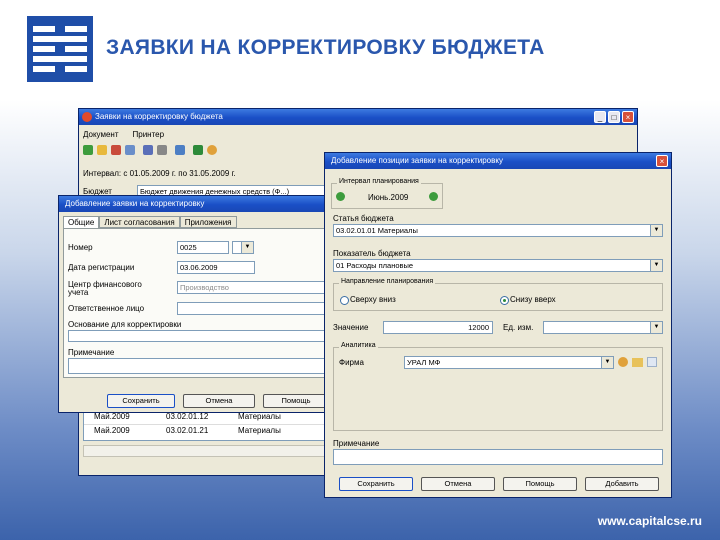 The height and width of the screenshot is (540, 720). I want to click on unit-select: ▼, so click(603, 327).